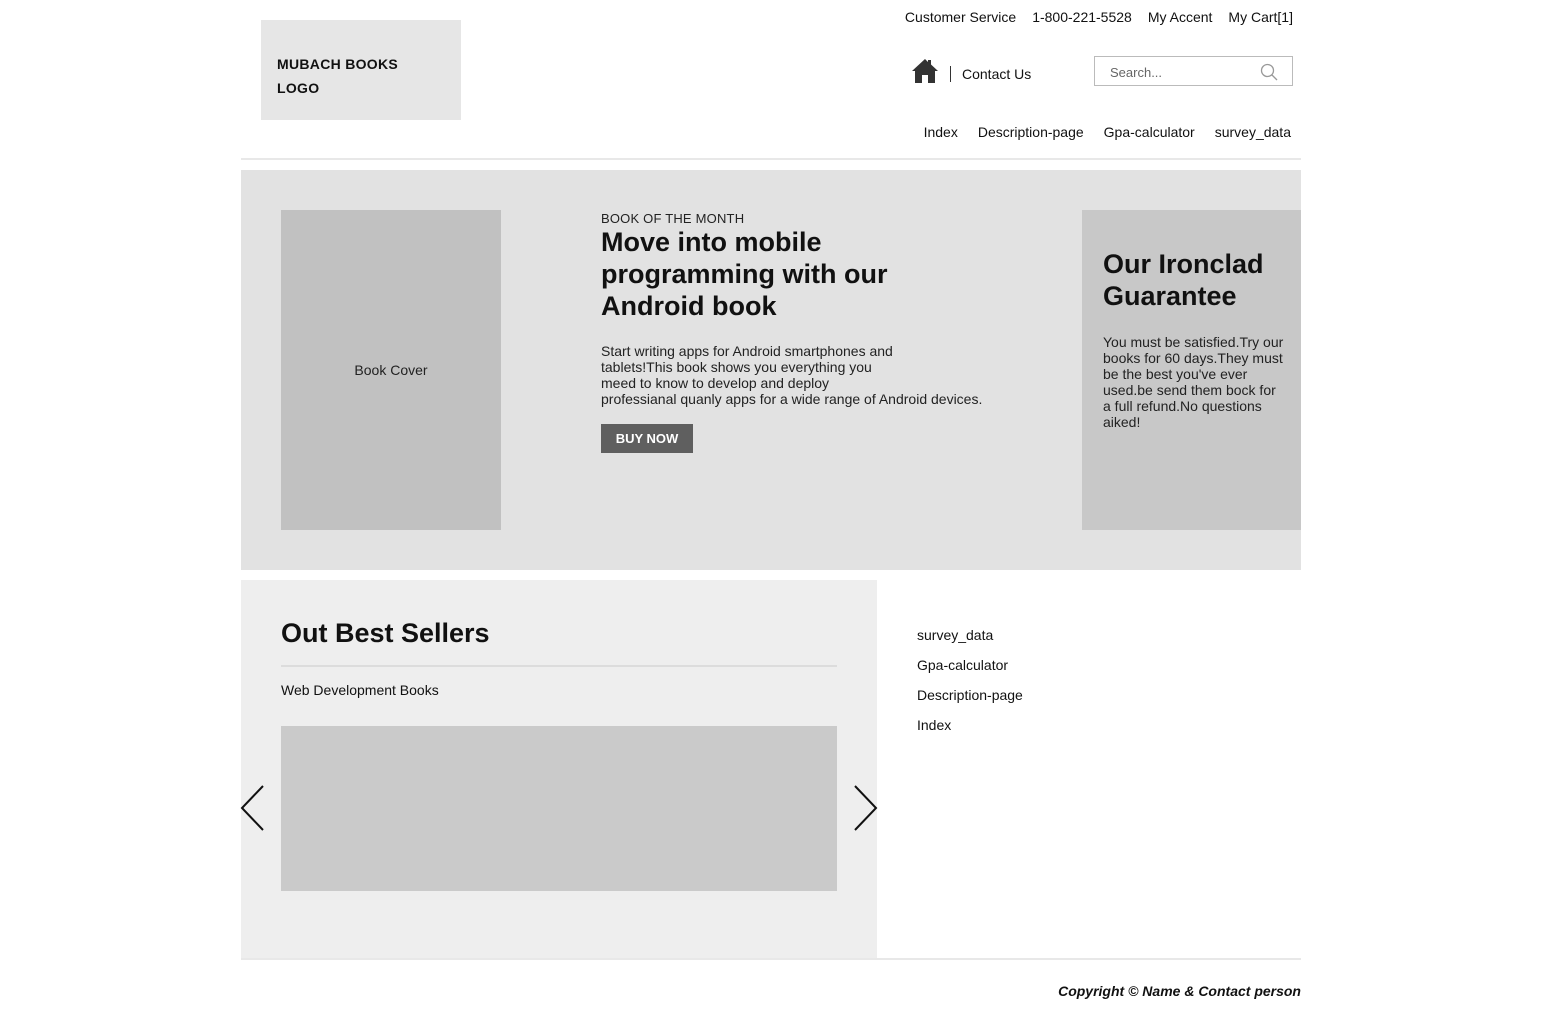 Image resolution: width=1542 pixels, height=1021 pixels. I want to click on nav-index: Index, so click(941, 132).